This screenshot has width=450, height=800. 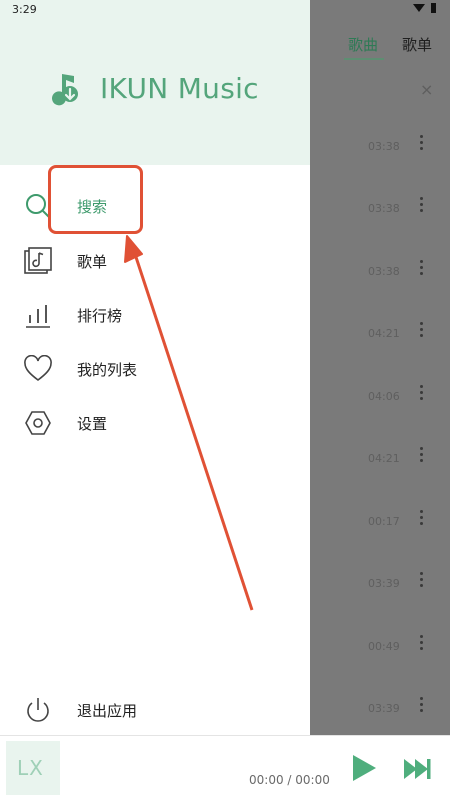 What do you see at coordinates (107, 711) in the screenshot?
I see `menu-label-exit: 退出应用` at bounding box center [107, 711].